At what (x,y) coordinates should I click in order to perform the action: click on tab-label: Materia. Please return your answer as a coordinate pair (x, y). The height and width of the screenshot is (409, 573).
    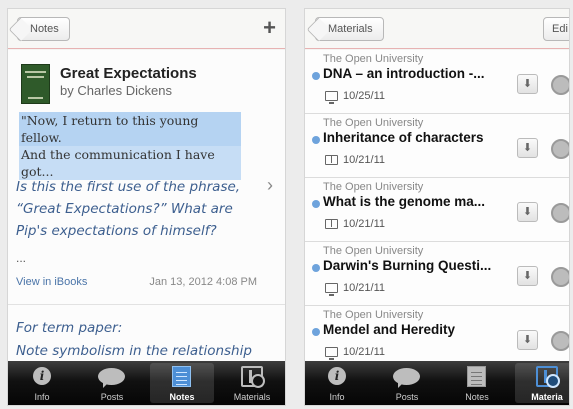
    Looking at the image, I should click on (547, 397).